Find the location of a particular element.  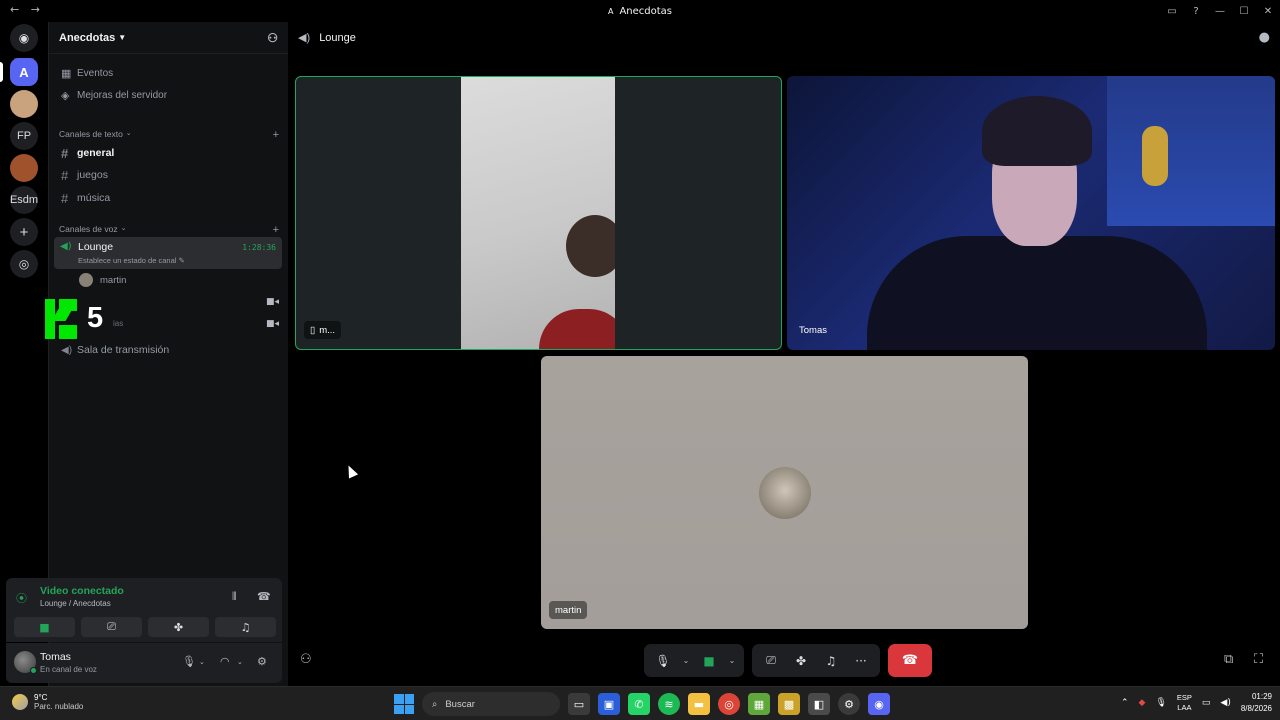

steam-icon: ⚙ is located at coordinates (849, 704).